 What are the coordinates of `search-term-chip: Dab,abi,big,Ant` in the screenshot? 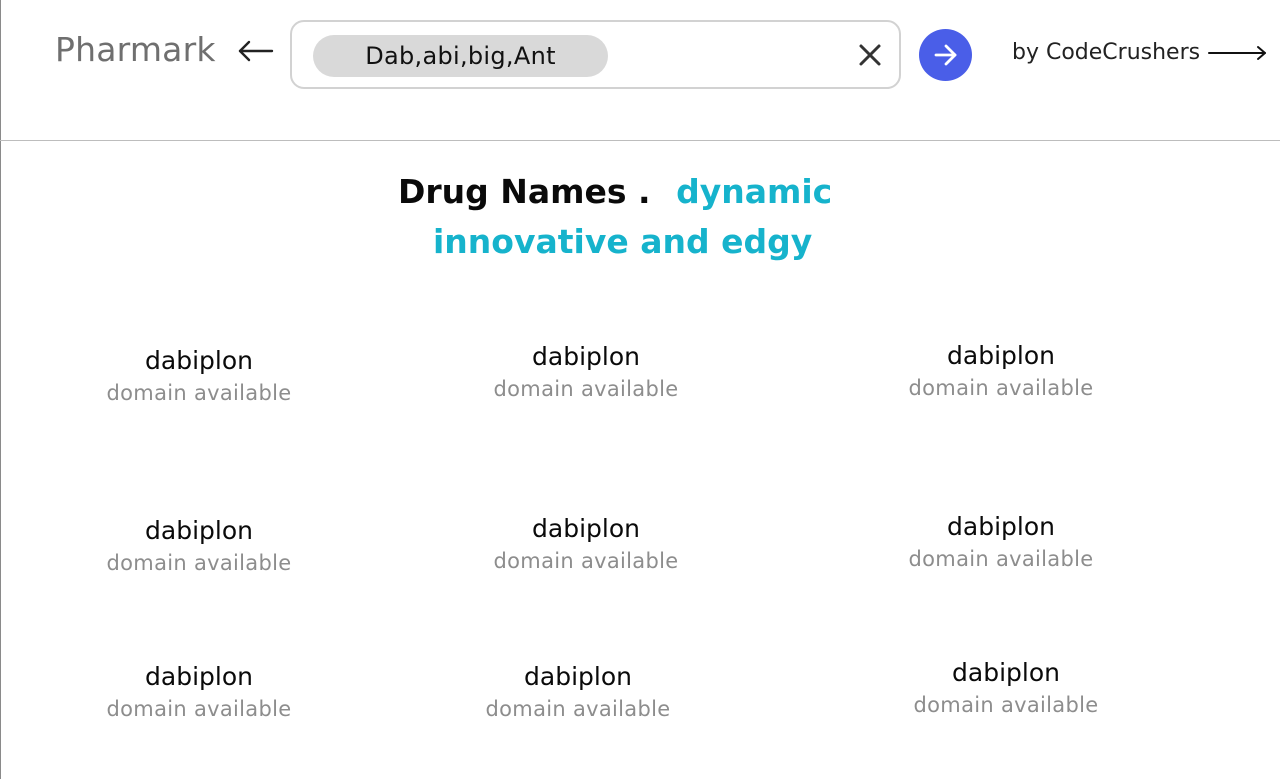 It's located at (460, 56).